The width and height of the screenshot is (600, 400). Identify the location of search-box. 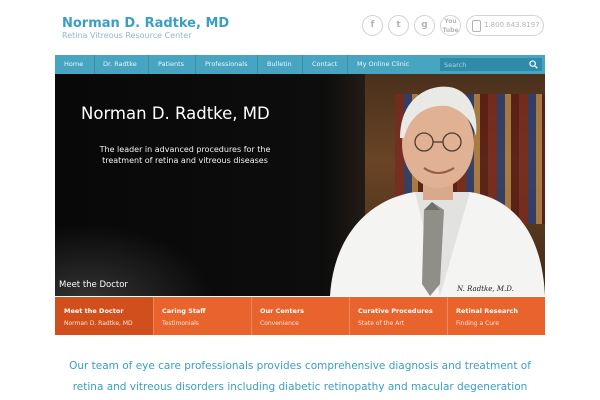
(491, 64).